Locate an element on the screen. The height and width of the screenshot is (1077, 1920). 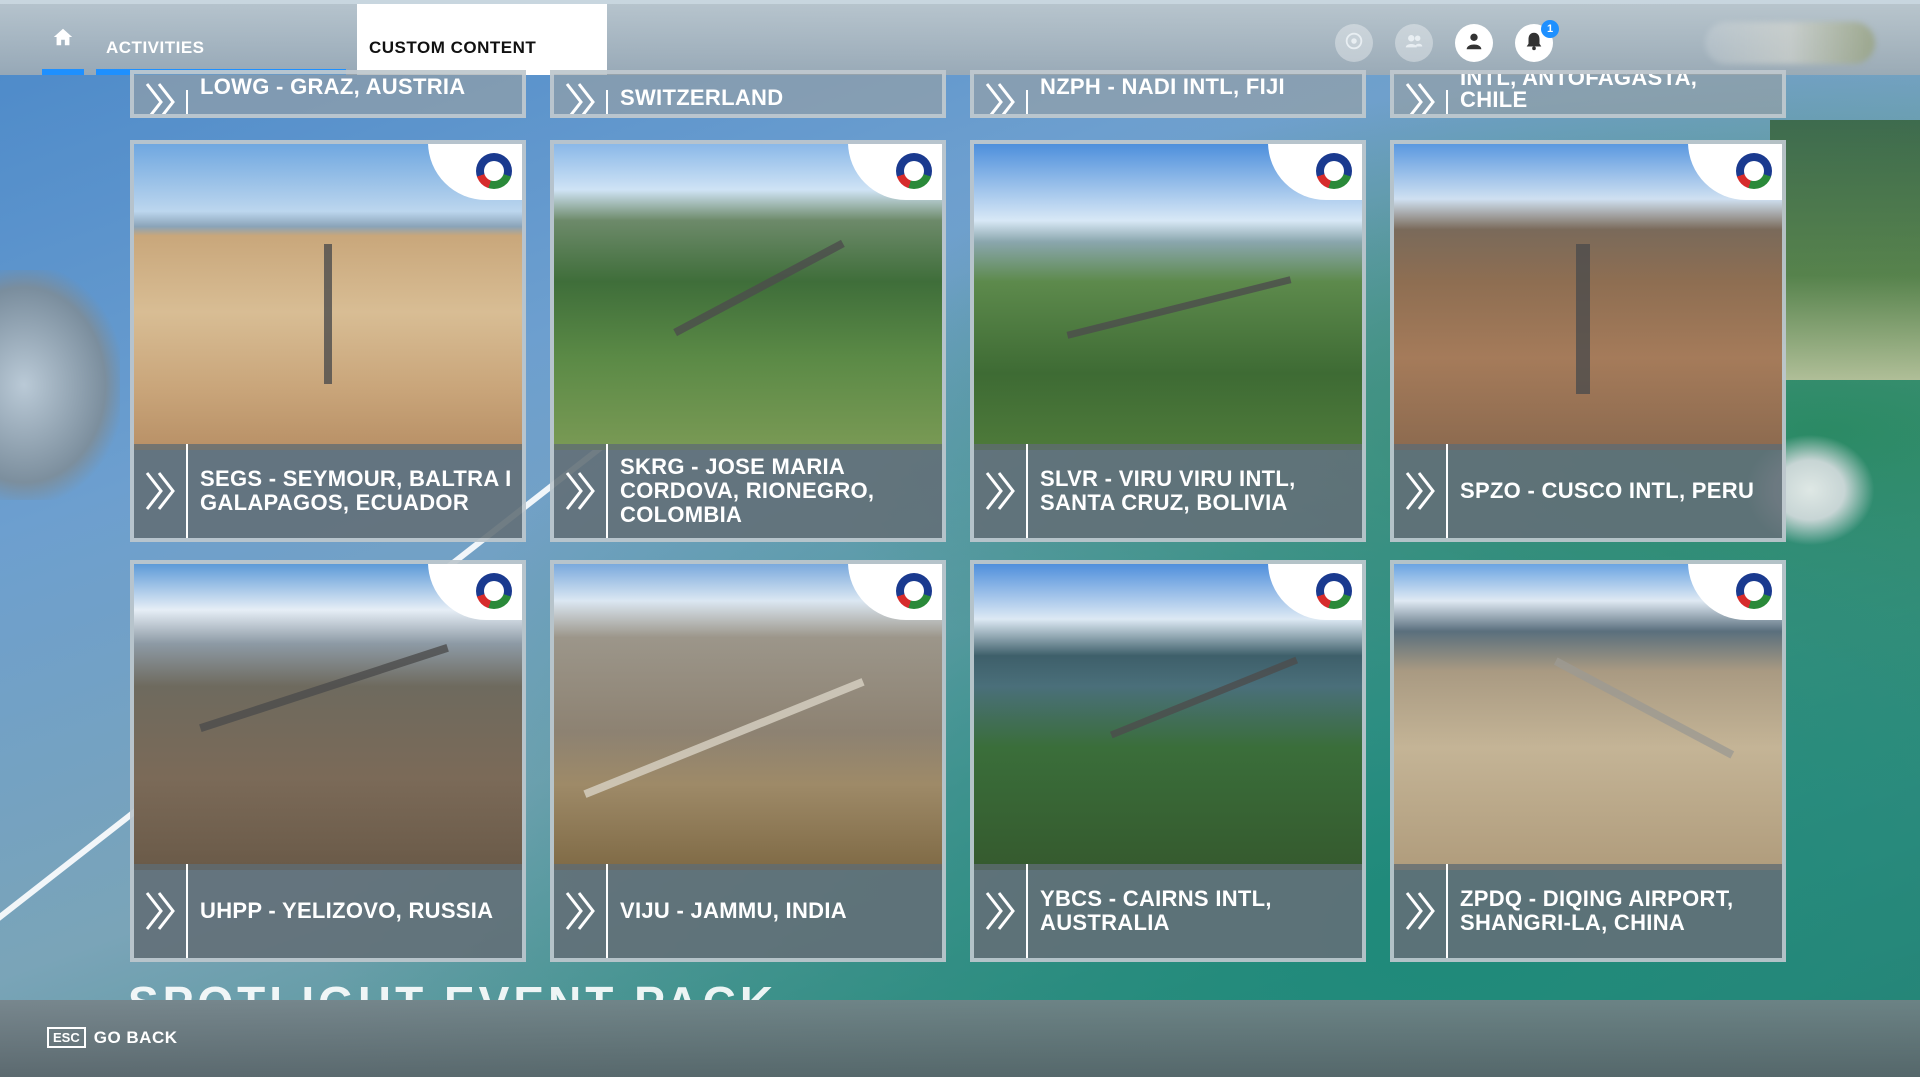
card-title: INTL, ANTOFAGASTA, CHILE is located at coordinates (1579, 91).